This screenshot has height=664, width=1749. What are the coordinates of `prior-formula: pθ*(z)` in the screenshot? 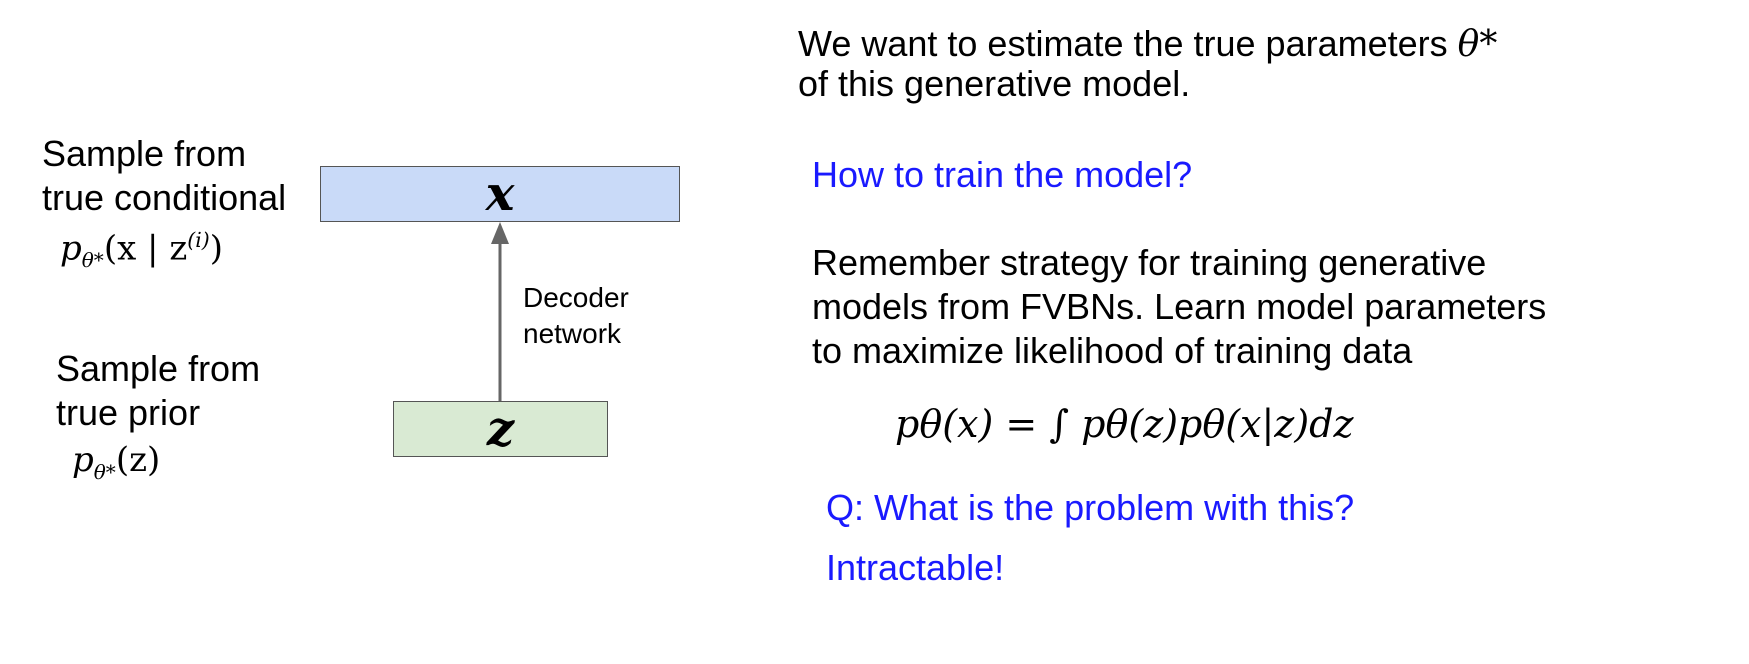 It's located at (116, 462).